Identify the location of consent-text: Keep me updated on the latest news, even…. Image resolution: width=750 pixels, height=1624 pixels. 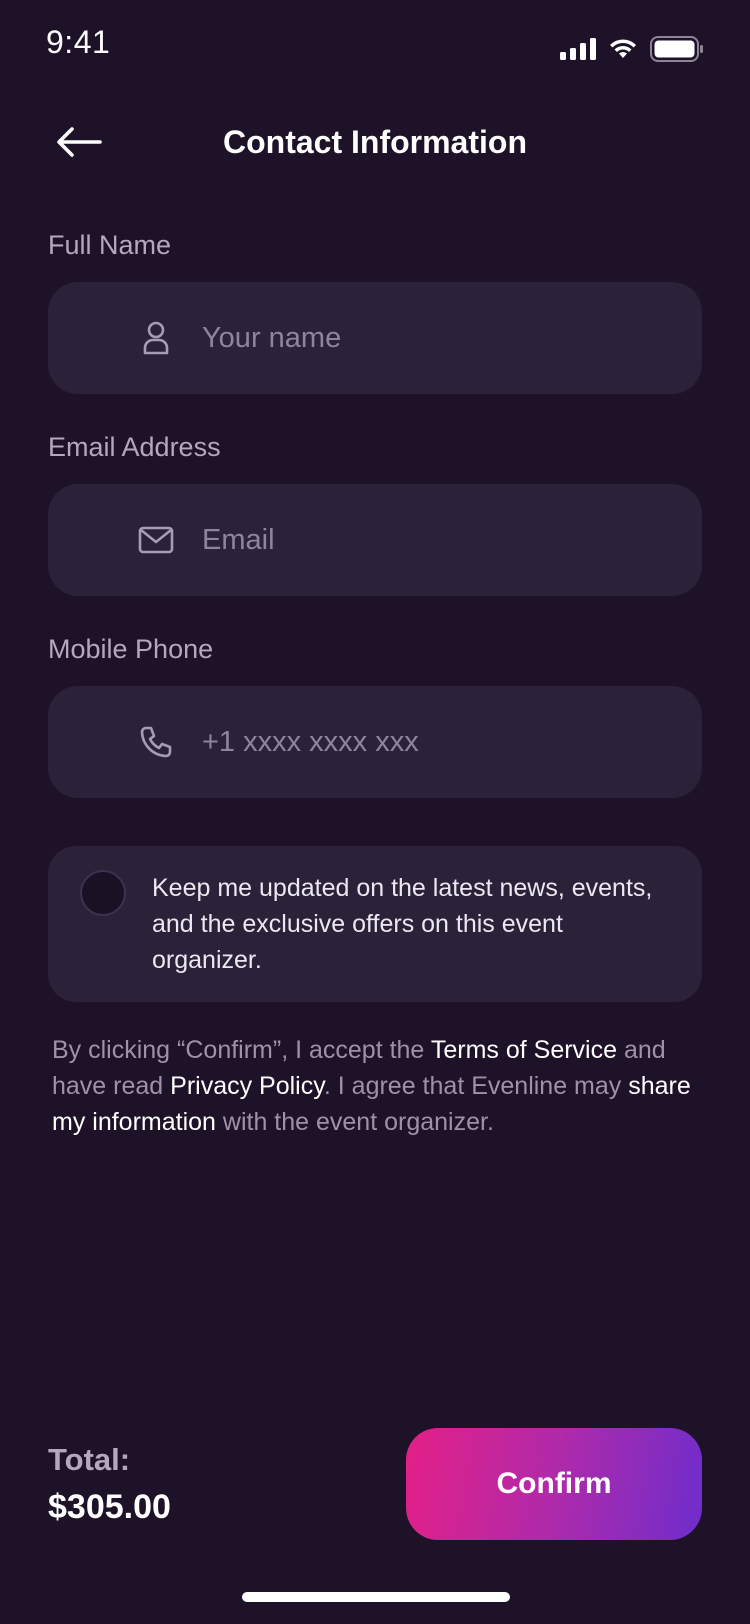
(402, 924).